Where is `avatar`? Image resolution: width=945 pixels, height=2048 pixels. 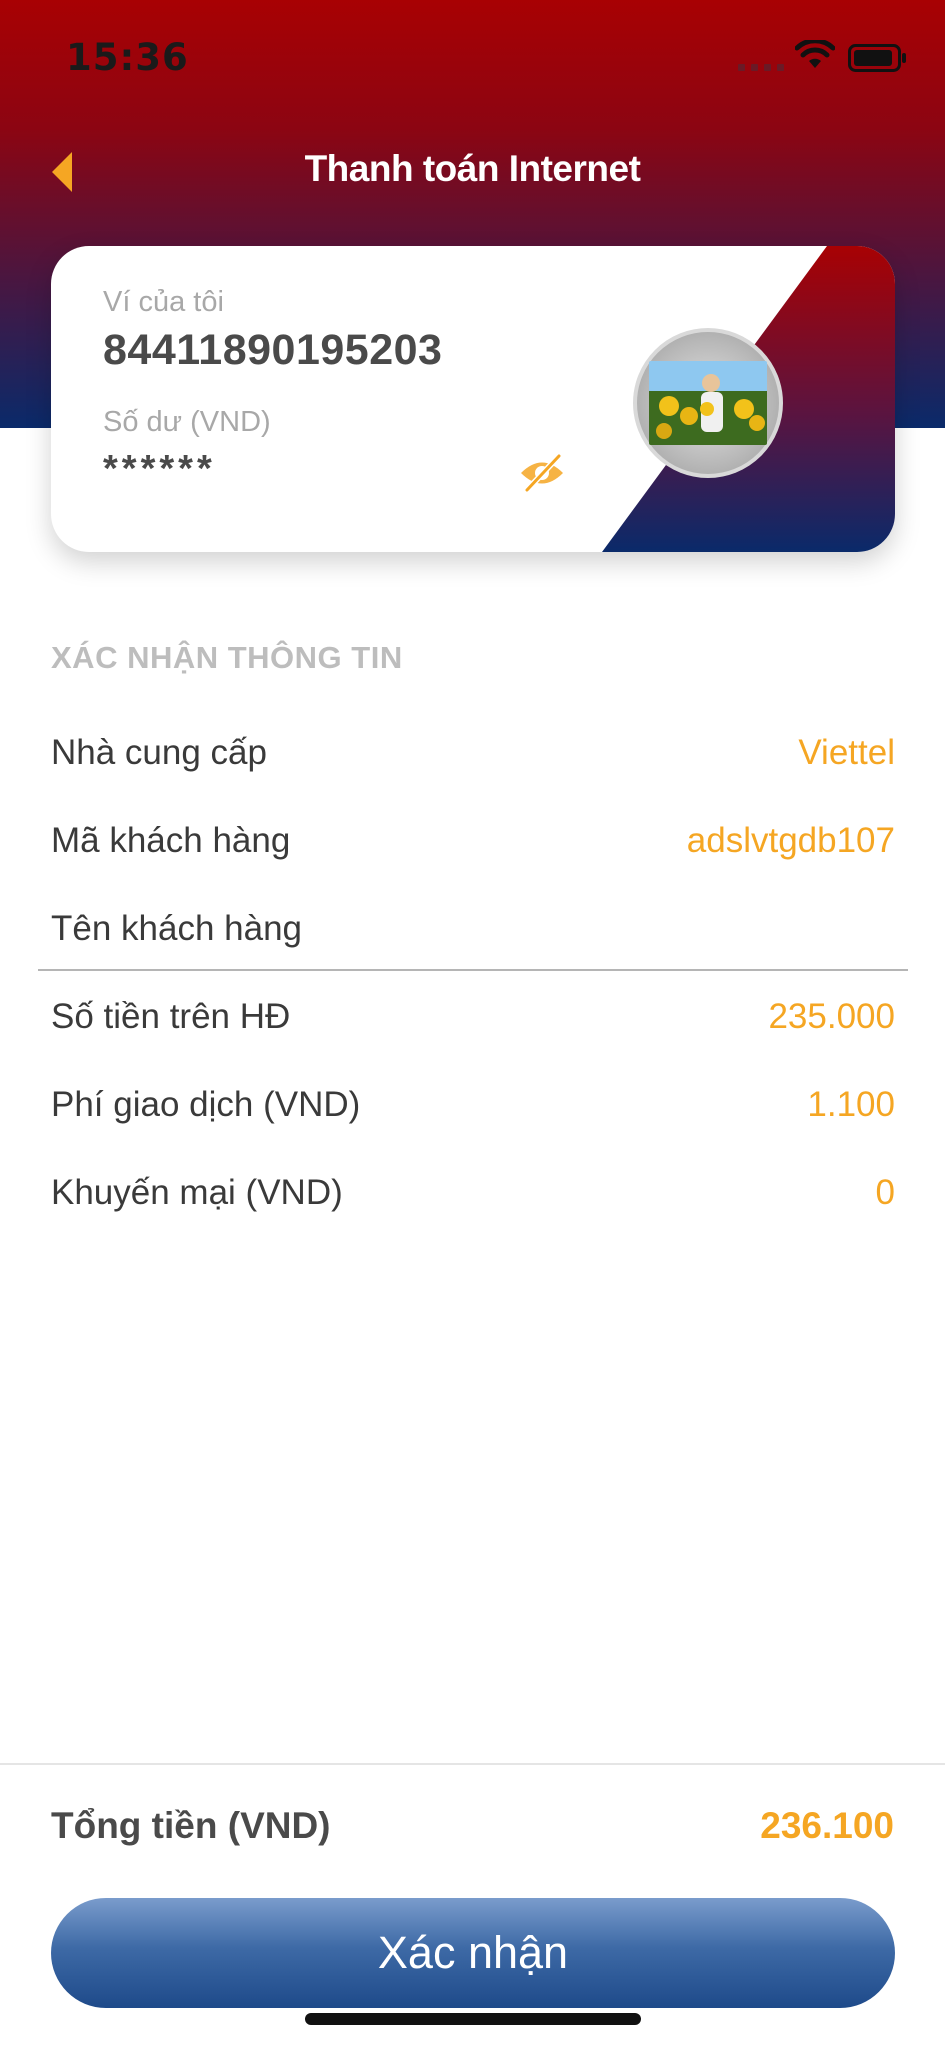 avatar is located at coordinates (708, 403).